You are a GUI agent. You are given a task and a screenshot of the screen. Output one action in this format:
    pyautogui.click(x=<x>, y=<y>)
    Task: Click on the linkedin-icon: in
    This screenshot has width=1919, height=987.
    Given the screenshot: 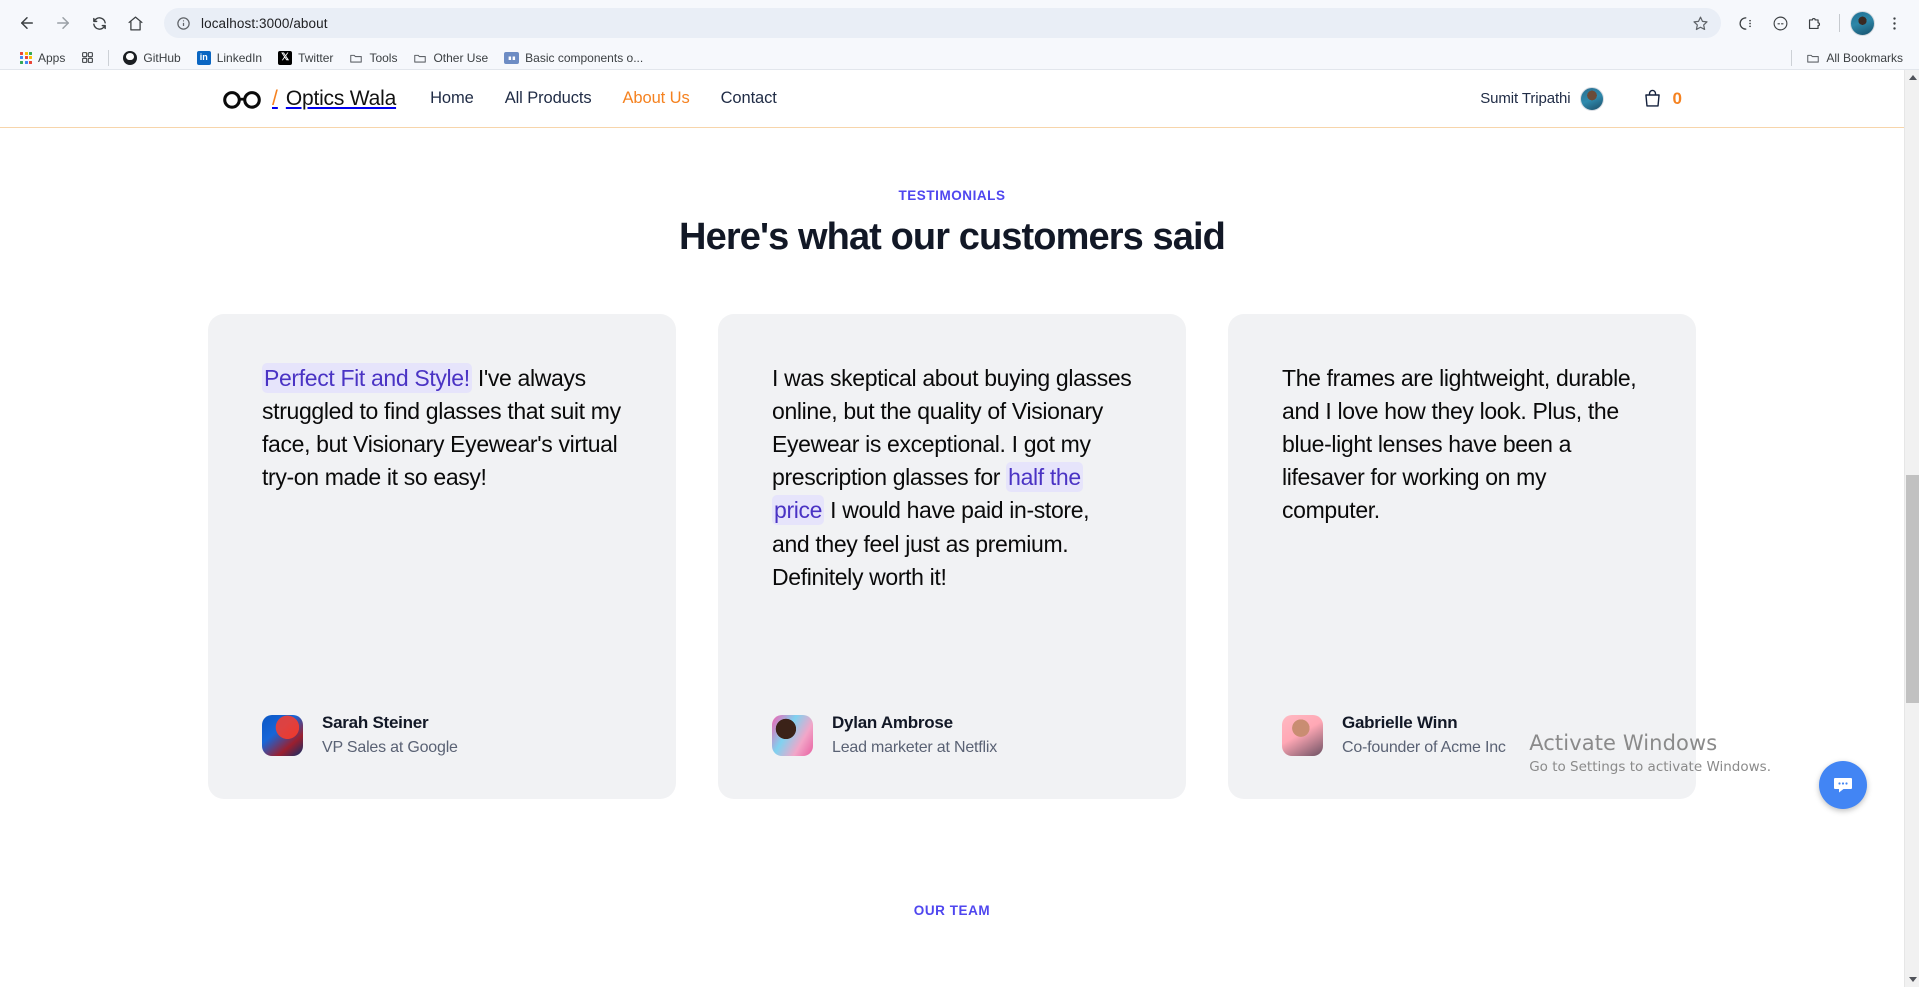 What is the action you would take?
    pyautogui.click(x=203, y=57)
    